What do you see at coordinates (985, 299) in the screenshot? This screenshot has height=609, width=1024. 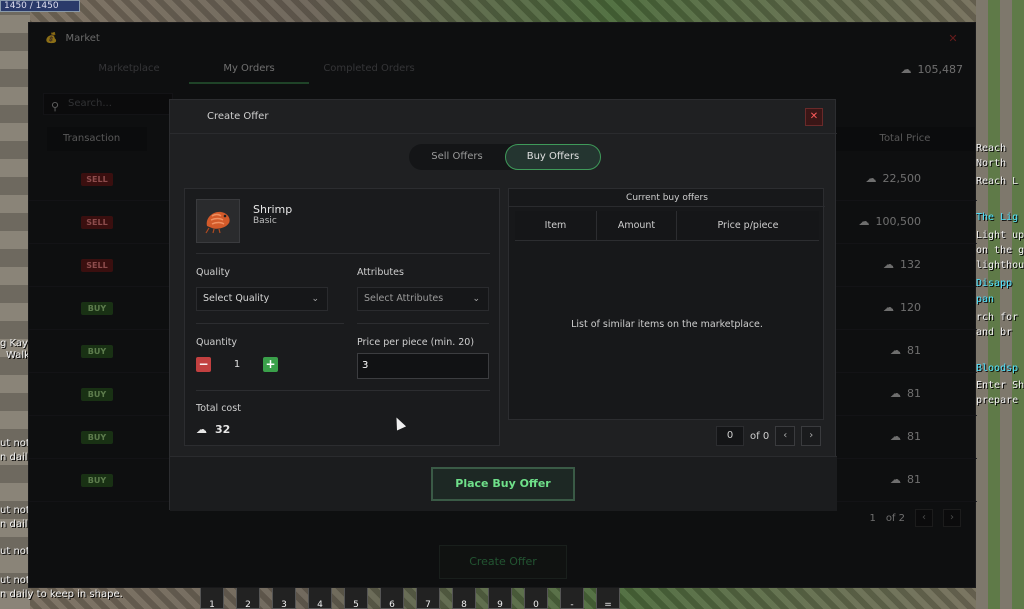 I see `quest-text: pan` at bounding box center [985, 299].